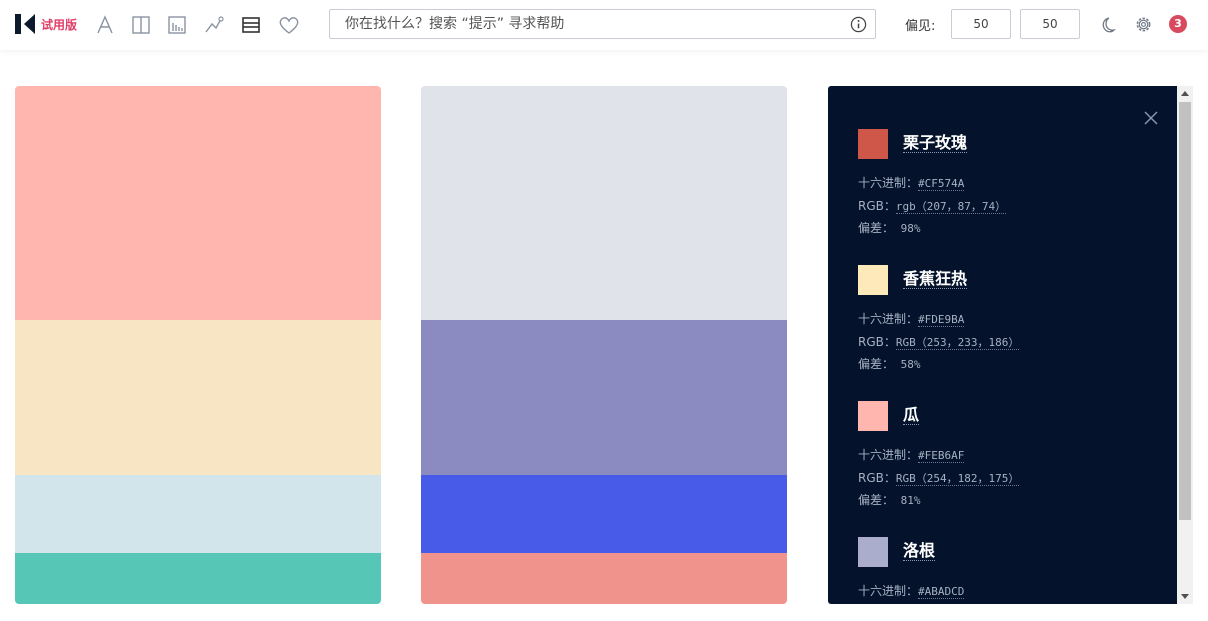  What do you see at coordinates (907, 500) in the screenshot?
I see `deviation-value: 81%` at bounding box center [907, 500].